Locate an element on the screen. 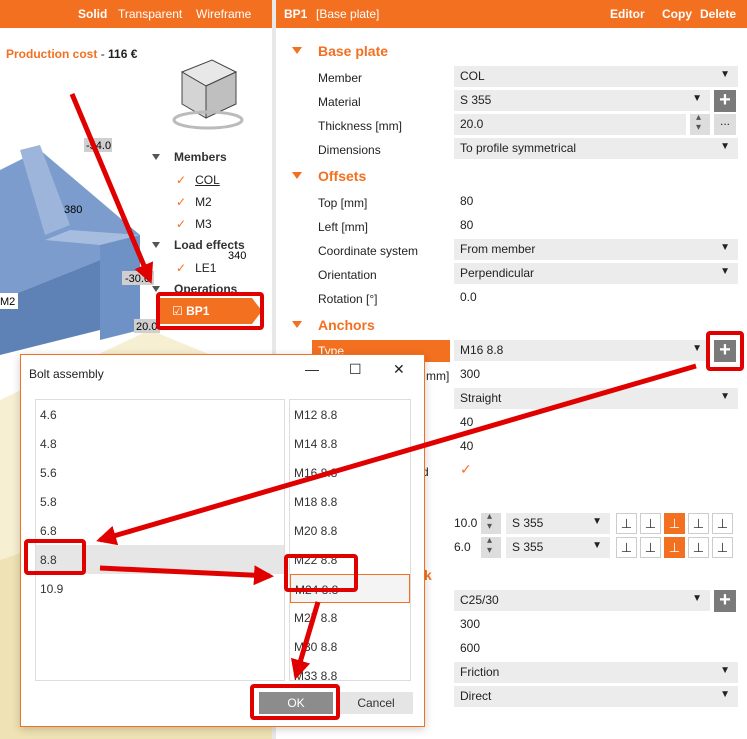  view-wireframe-button: Wireframe is located at coordinates (223, 14).